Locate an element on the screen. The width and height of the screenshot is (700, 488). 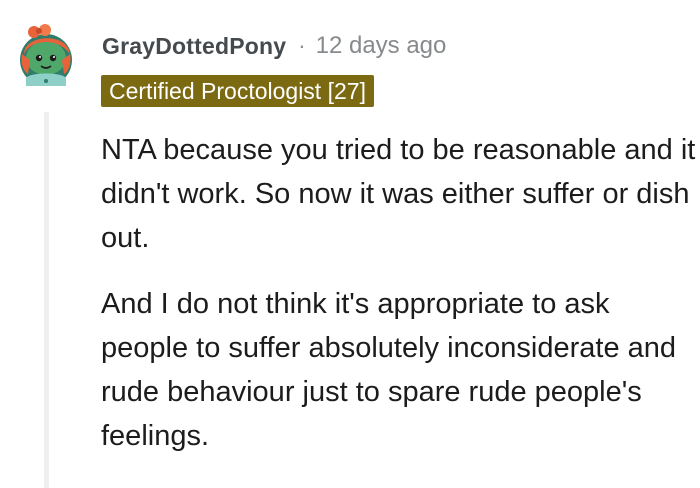
user-flair: Certified Proctologist [27] is located at coordinates (237, 91).